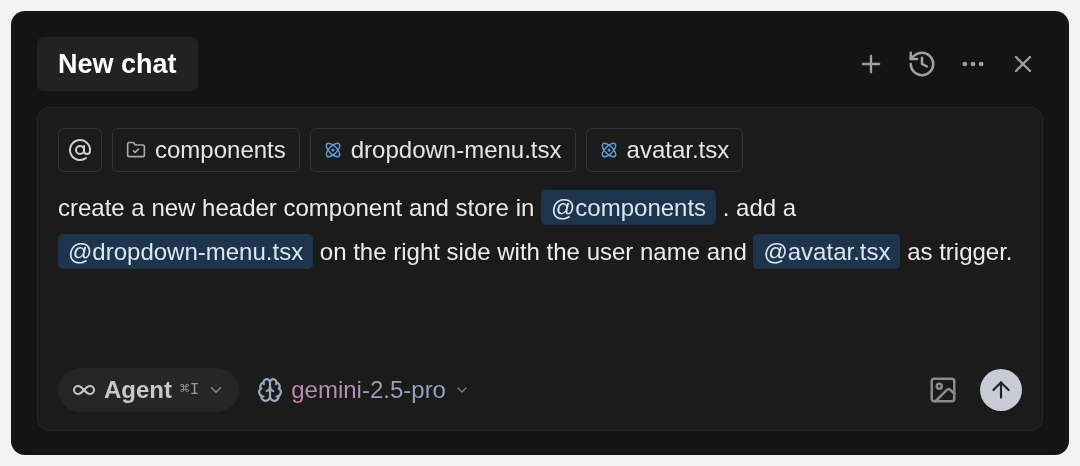  I want to click on mention-link: @avatar.tsx, so click(827, 251).